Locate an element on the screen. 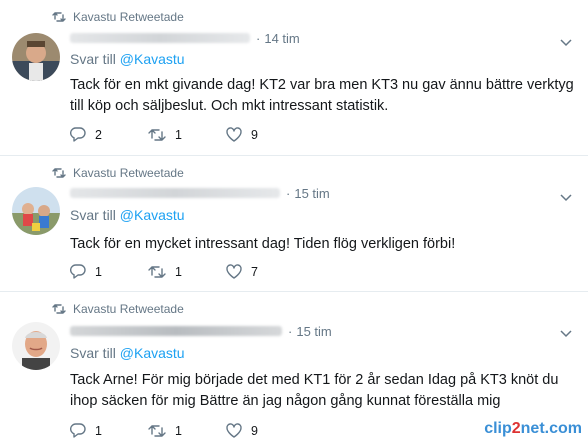 Image resolution: width=588 pixels, height=444 pixels. watermark-part1: clip is located at coordinates (498, 428).